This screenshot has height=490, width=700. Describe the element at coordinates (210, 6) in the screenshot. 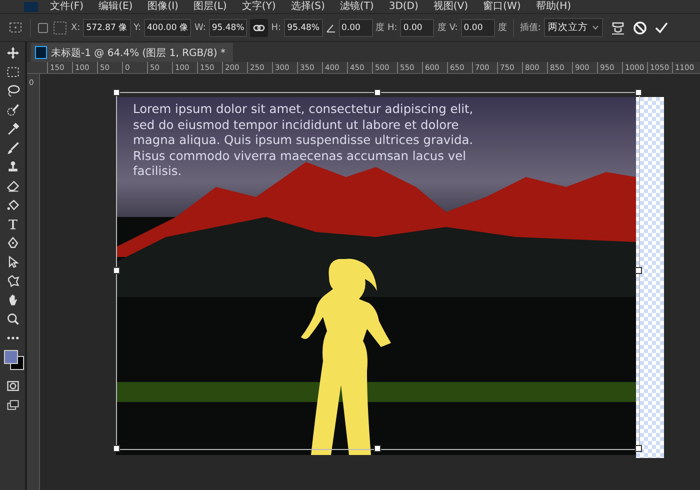

I see `menu-item: 图层(L)` at that location.